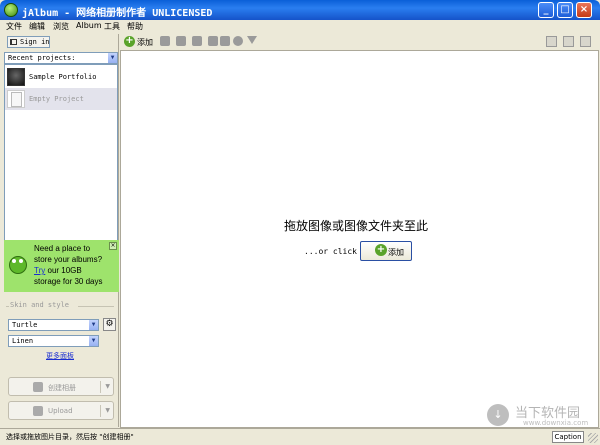  I want to click on menu-tools: 工具, so click(112, 26).